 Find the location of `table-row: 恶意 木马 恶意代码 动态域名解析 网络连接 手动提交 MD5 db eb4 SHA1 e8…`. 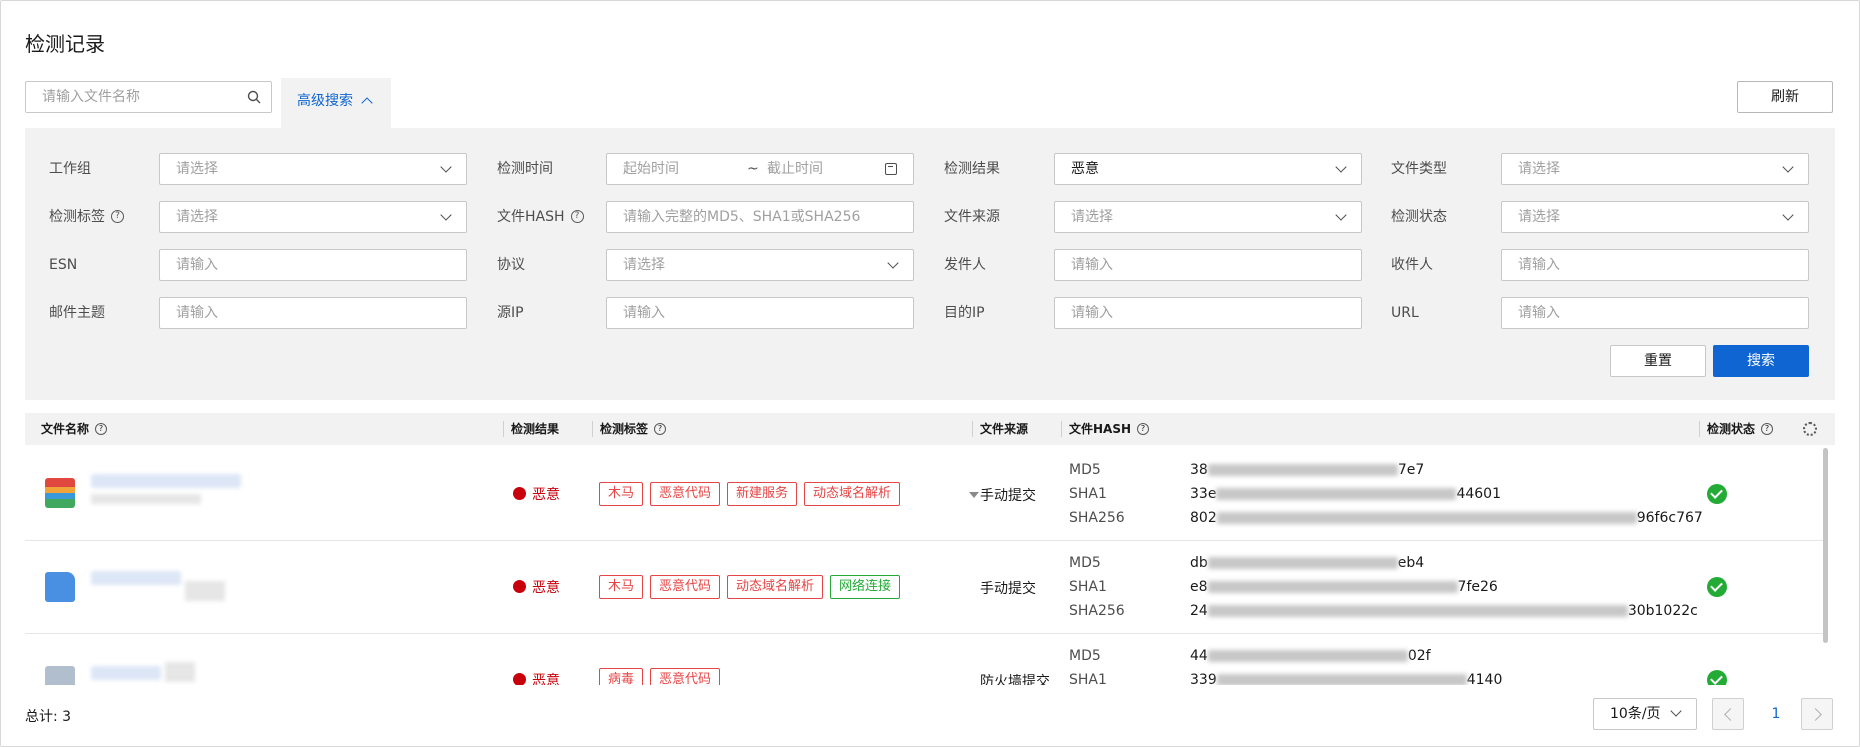

table-row: 恶意 木马 恶意代码 动态域名解析 网络连接 手动提交 MD5 db eb4 SHA1 e8… is located at coordinates (925, 587).